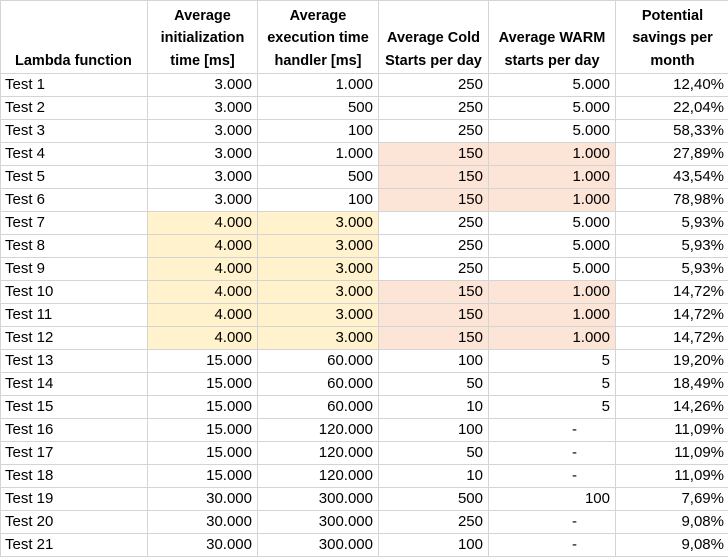 This screenshot has height=557, width=728. I want to click on cell-lambda-function: Test 1, so click(74, 85).